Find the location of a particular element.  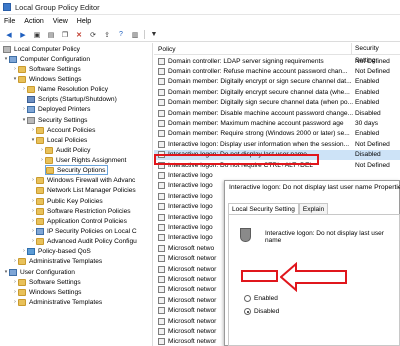

title-bar: Local Group Policy Editor is located at coordinates (200, 7).